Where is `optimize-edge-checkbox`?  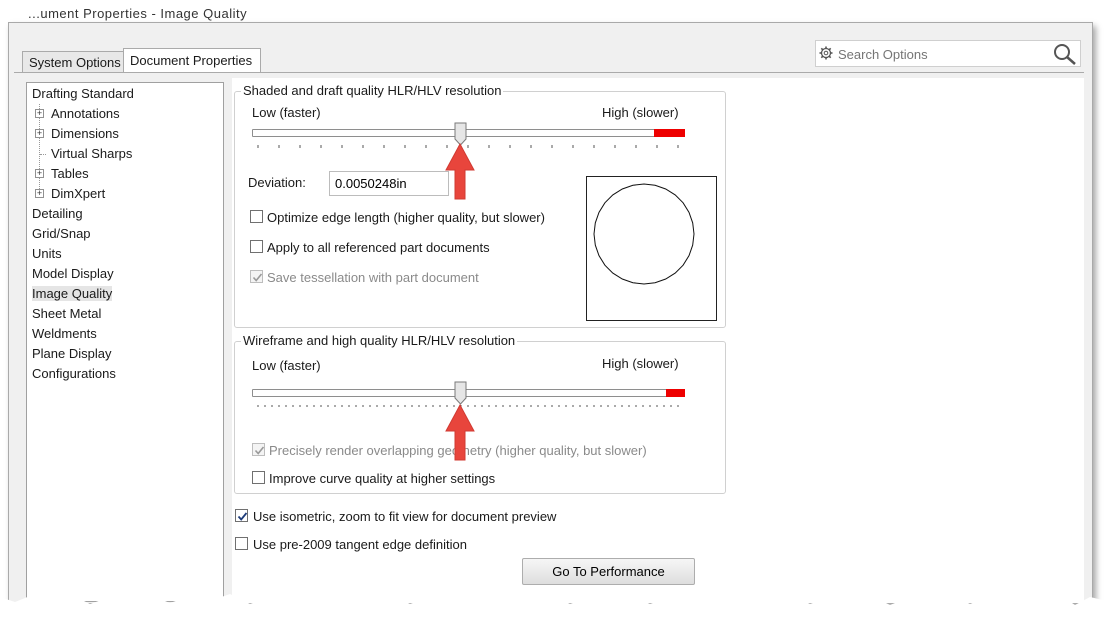 optimize-edge-checkbox is located at coordinates (256, 216).